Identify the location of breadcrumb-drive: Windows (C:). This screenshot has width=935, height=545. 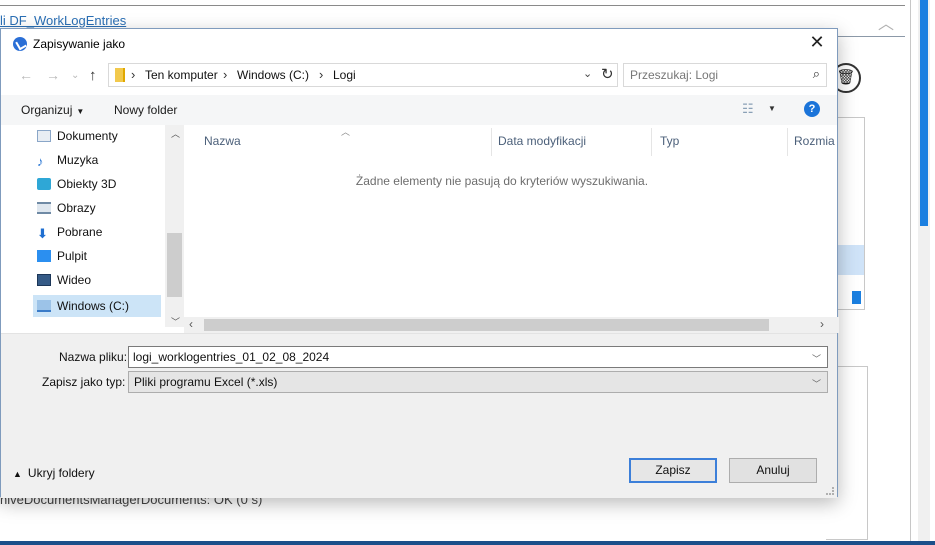
(273, 75).